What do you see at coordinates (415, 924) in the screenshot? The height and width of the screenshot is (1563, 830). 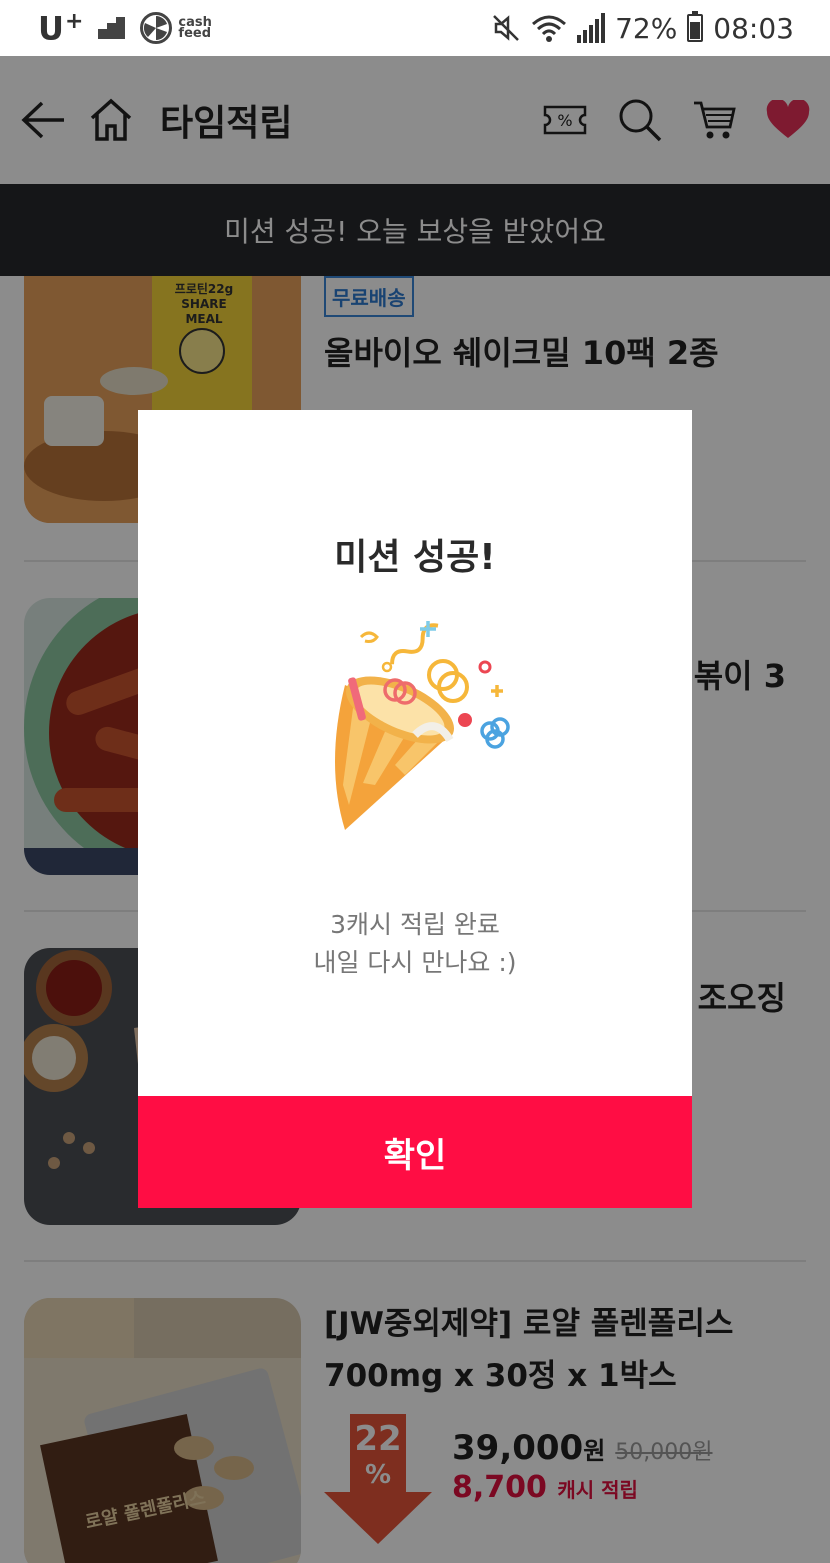 I see `message-line-1: 3캐시 적립 완료` at bounding box center [415, 924].